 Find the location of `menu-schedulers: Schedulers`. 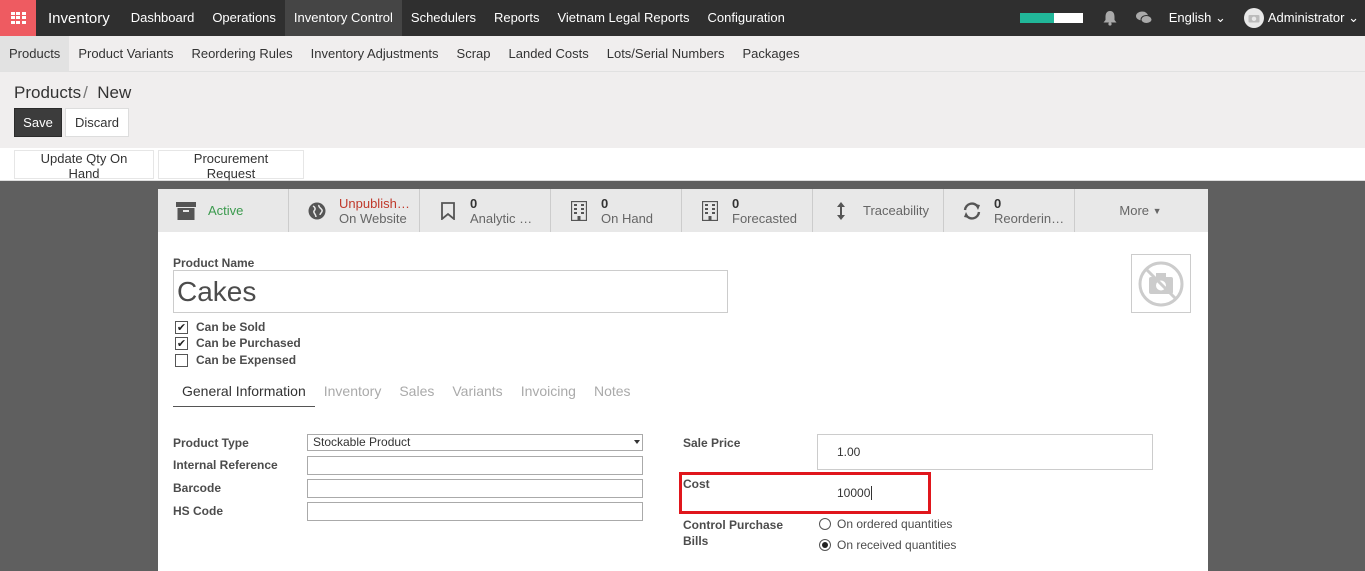

menu-schedulers: Schedulers is located at coordinates (443, 18).